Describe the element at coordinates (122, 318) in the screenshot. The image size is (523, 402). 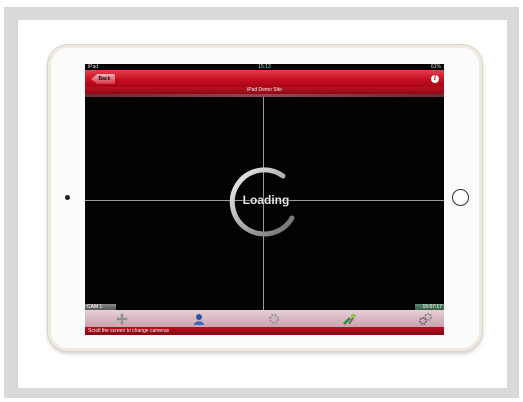
I see `ptz-move-icon` at that location.